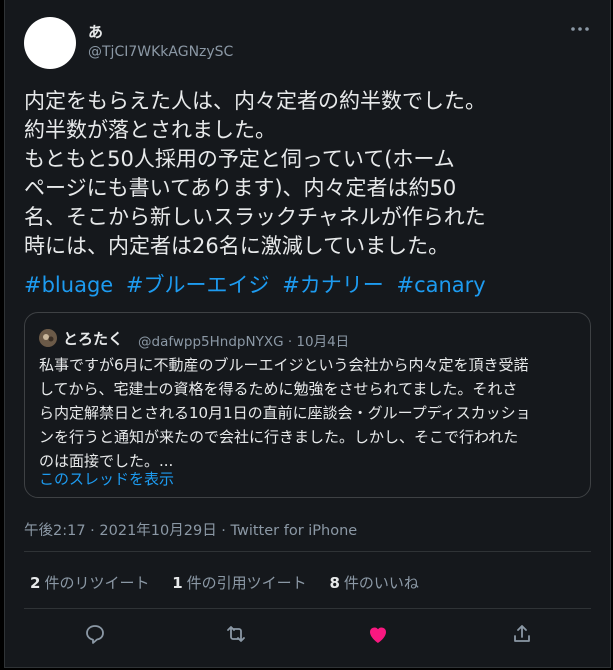 This screenshot has width=613, height=670. What do you see at coordinates (50, 43) in the screenshot?
I see `avatar` at bounding box center [50, 43].